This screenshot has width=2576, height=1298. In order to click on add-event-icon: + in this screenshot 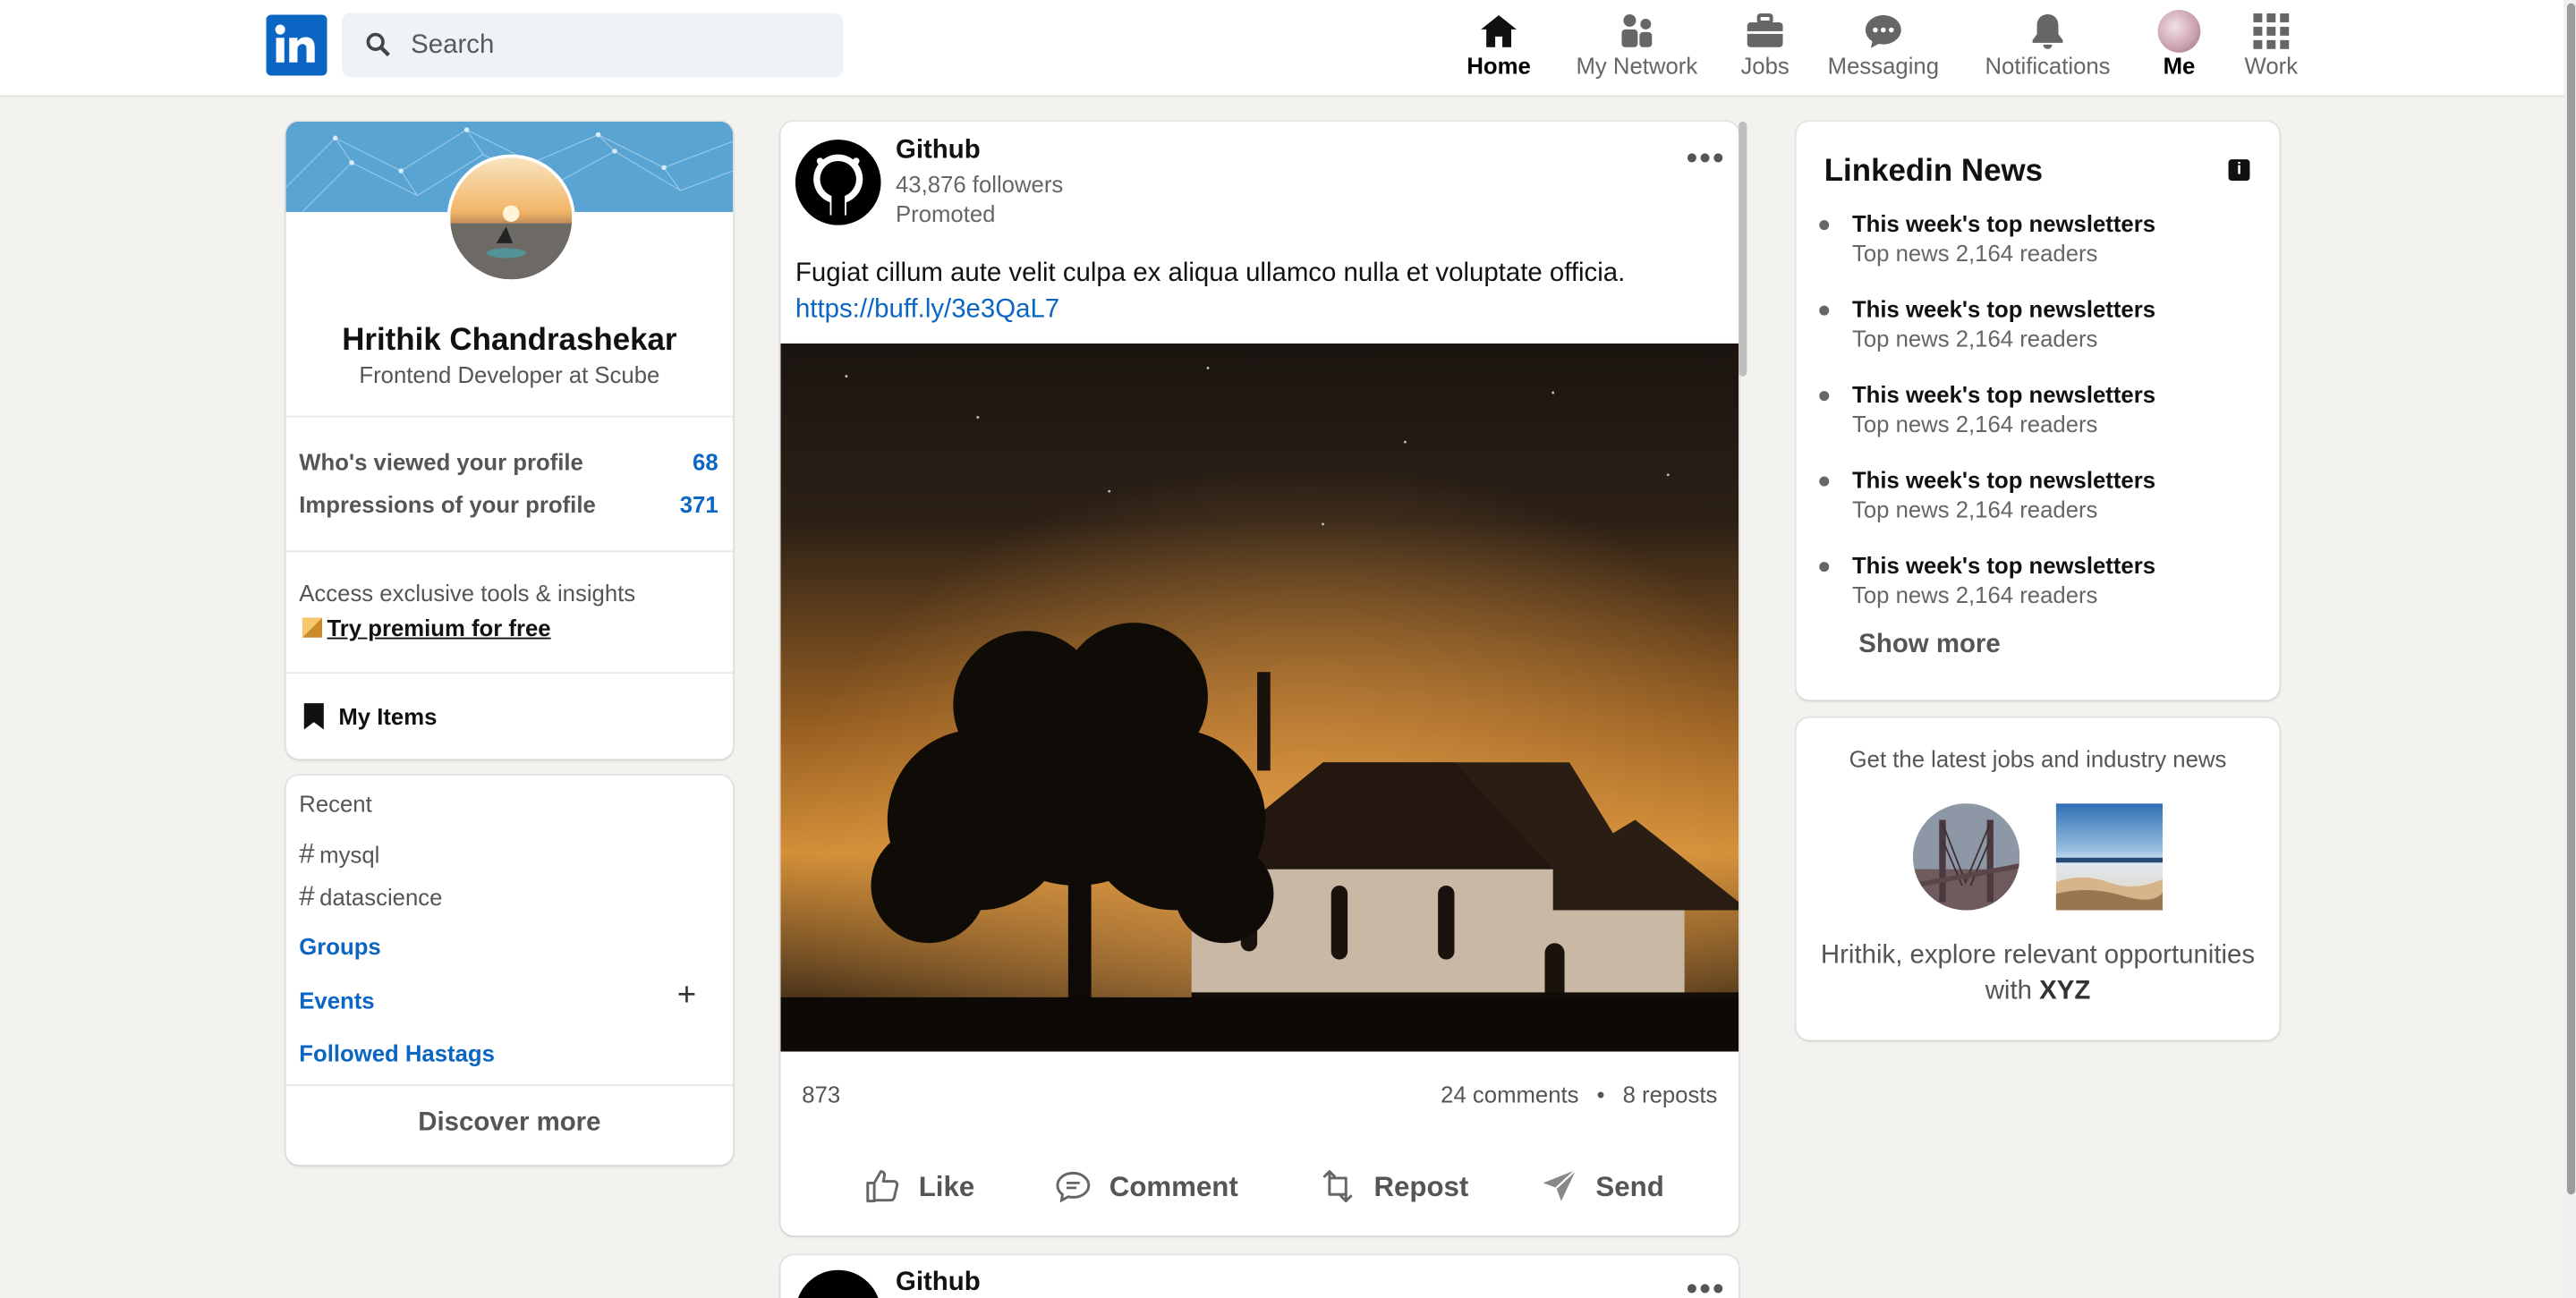, I will do `click(686, 997)`.